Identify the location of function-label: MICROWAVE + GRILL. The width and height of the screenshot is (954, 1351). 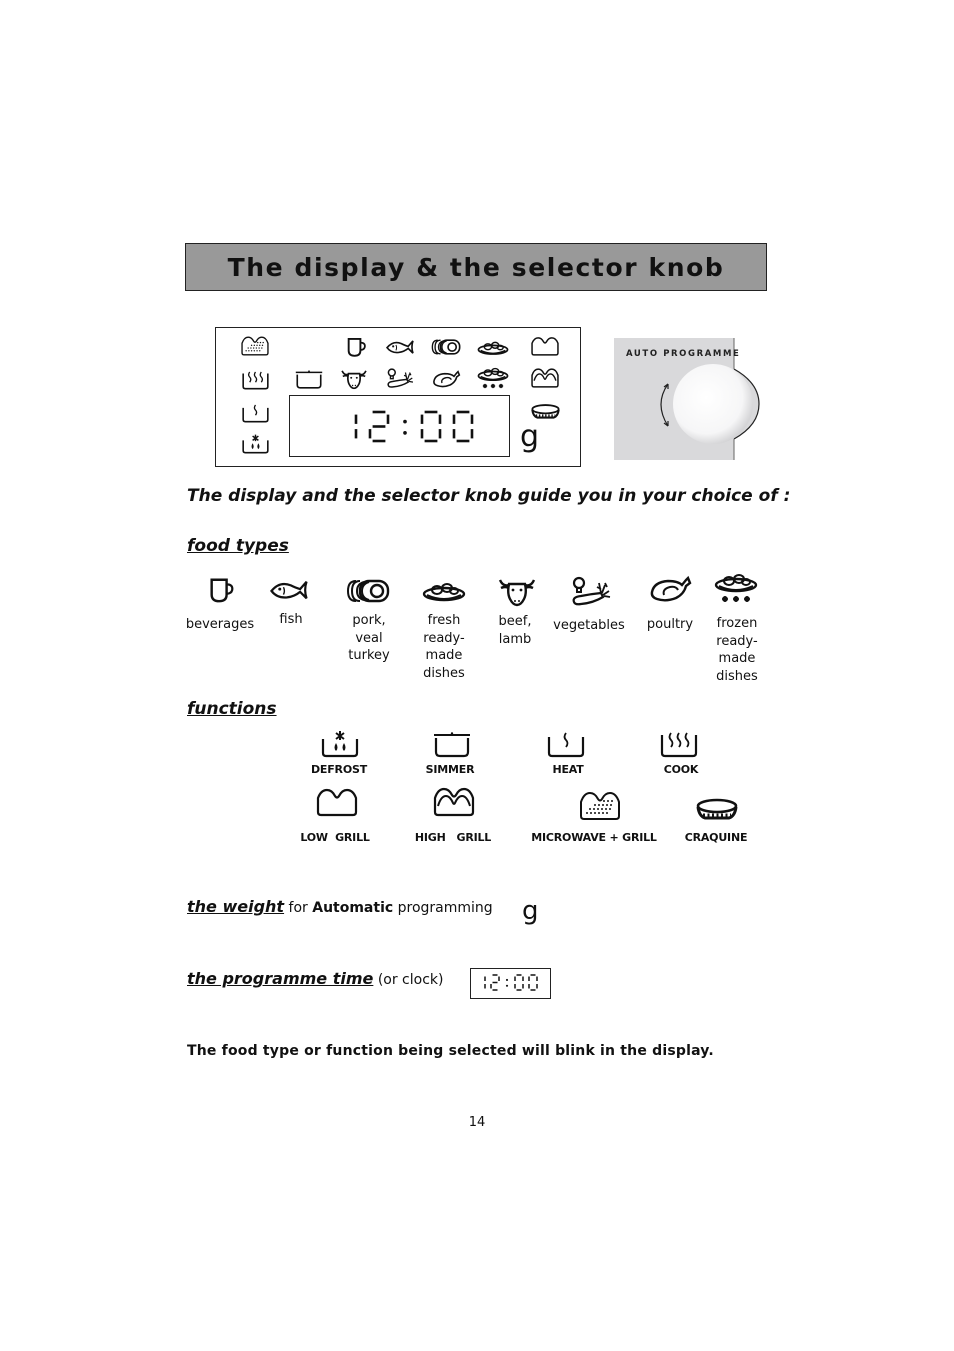
(594, 837).